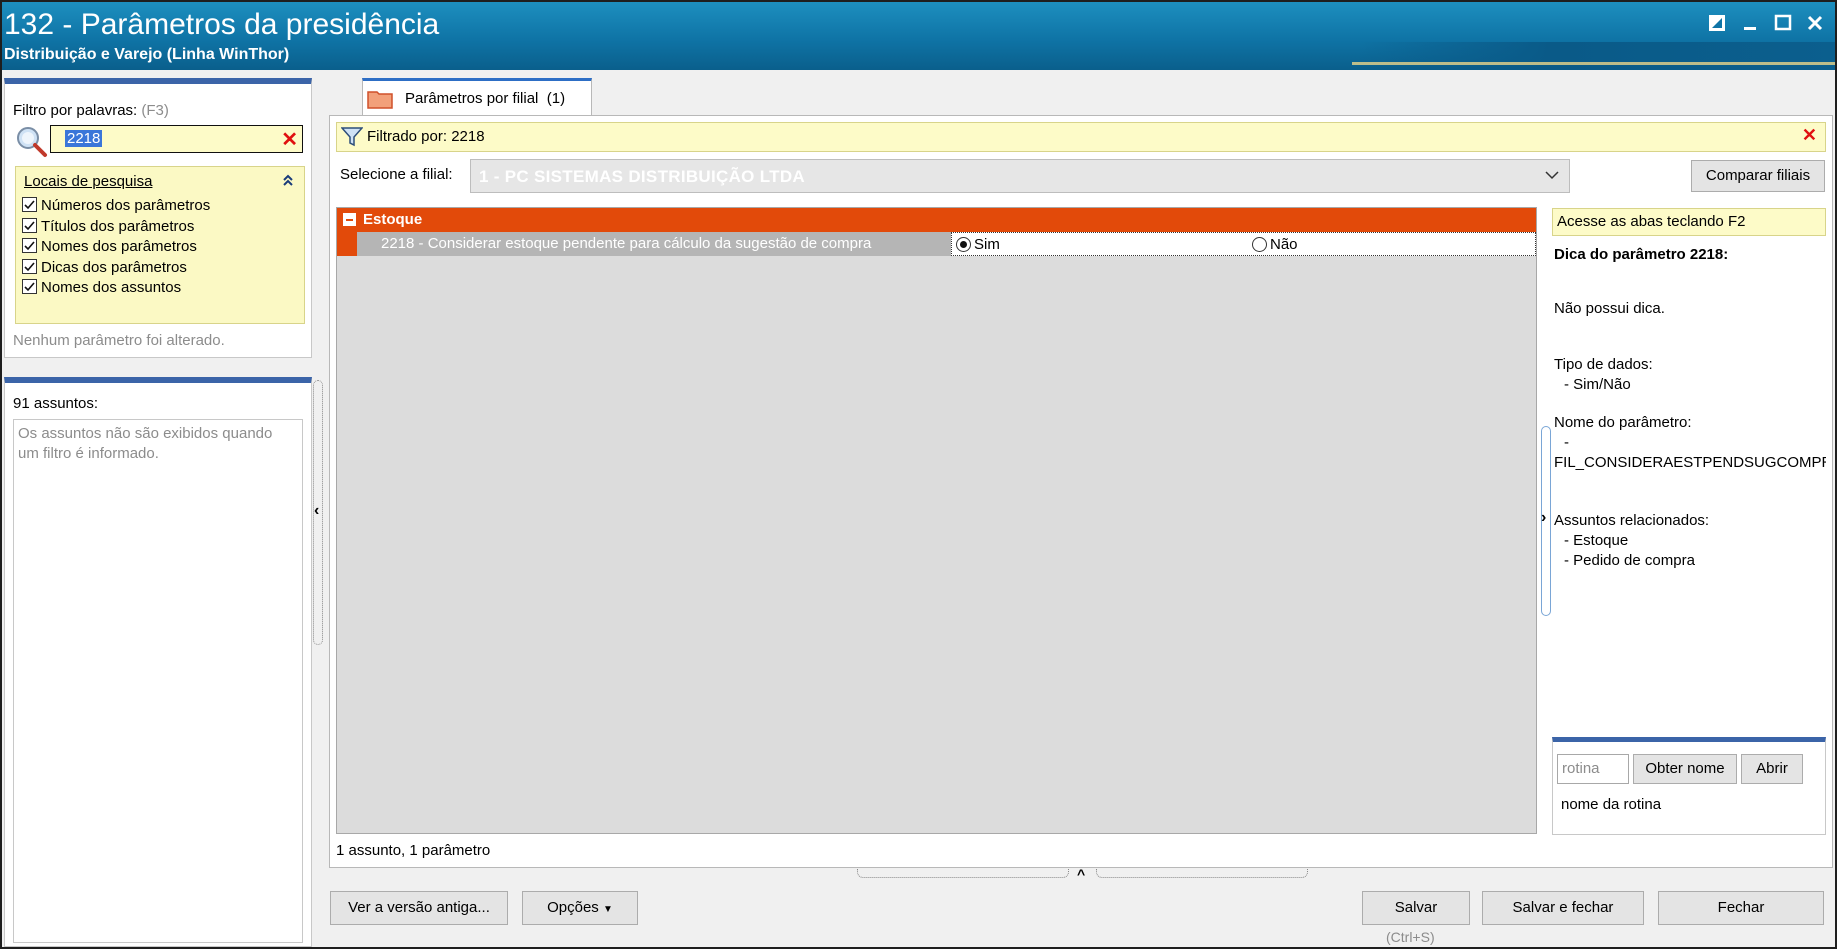 The width and height of the screenshot is (1837, 949). I want to click on tabs-shortcut-tip: Acesse as abas teclando F2, so click(1689, 222).